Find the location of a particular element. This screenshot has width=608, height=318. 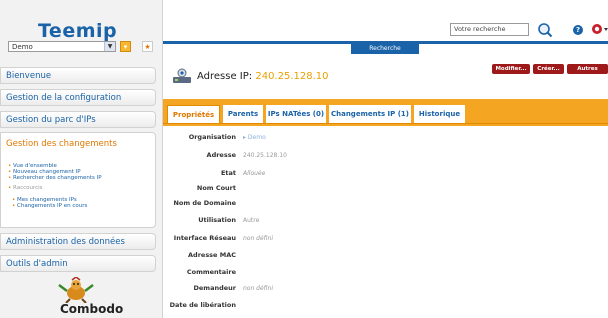

sidebar-item-bienvenue: Bienvenue is located at coordinates (78, 75).